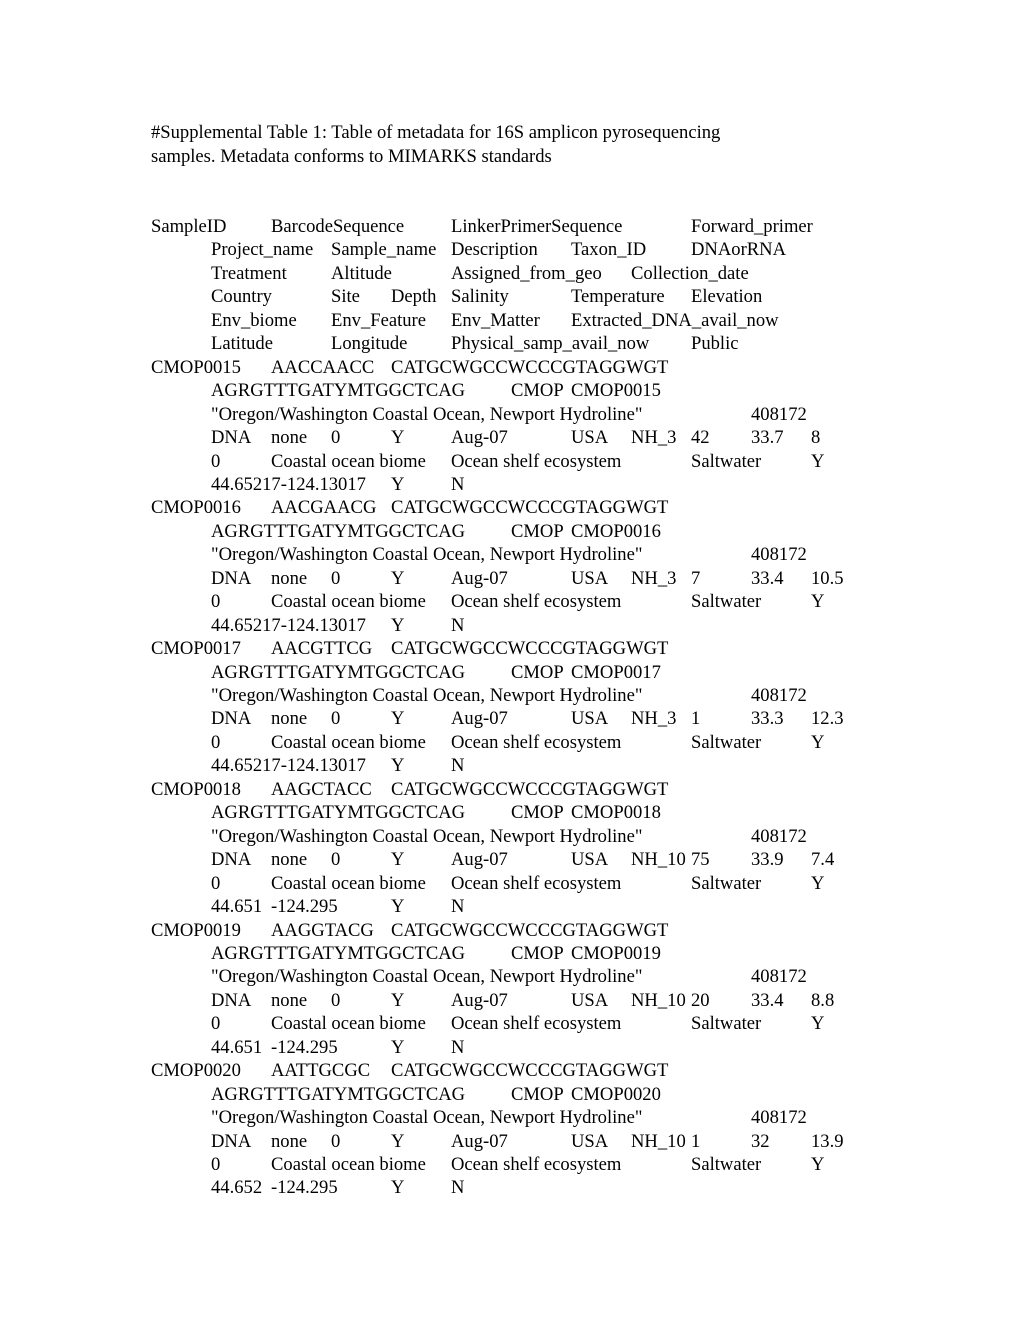 This screenshot has width=1020, height=1320. Describe the element at coordinates (752, 226) in the screenshot. I see `column-header-forward-primer: Forward_primer` at that location.